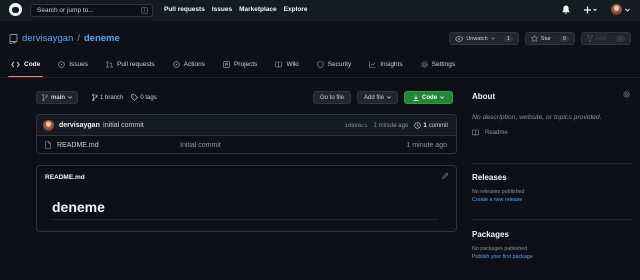 The image size is (640, 280). I want to click on watch-label: Unwatch, so click(477, 38).